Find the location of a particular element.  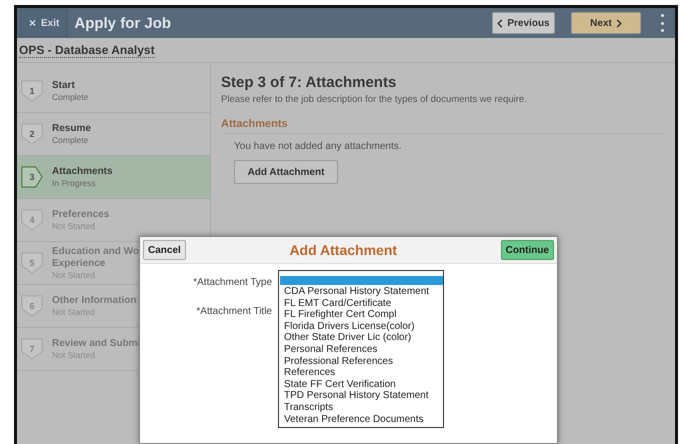

step-title: Education and Wo is located at coordinates (96, 252).